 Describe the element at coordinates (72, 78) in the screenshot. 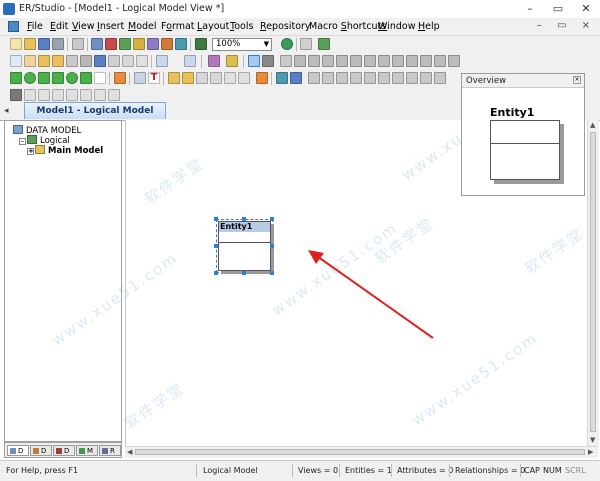

I see `circle-shape-icon` at that location.